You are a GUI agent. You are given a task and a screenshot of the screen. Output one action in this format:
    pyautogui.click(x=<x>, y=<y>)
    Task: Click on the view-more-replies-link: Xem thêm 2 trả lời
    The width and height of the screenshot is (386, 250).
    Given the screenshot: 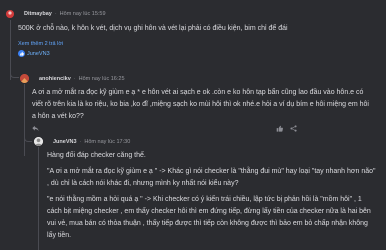 What is the action you would take?
    pyautogui.click(x=40, y=44)
    